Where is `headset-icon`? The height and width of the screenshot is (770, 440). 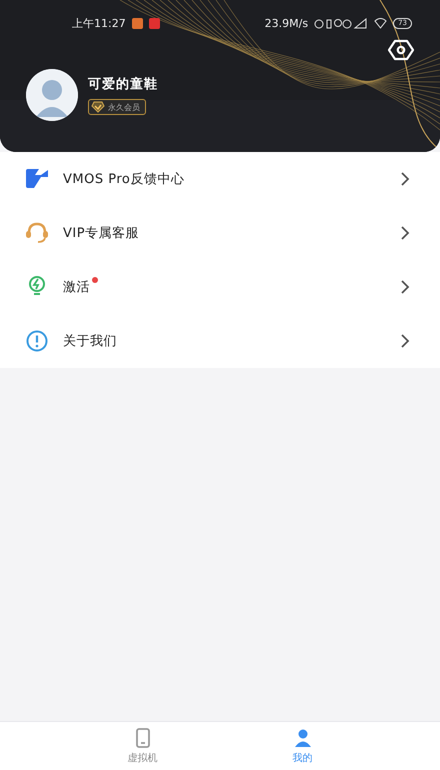
headset-icon is located at coordinates (37, 233).